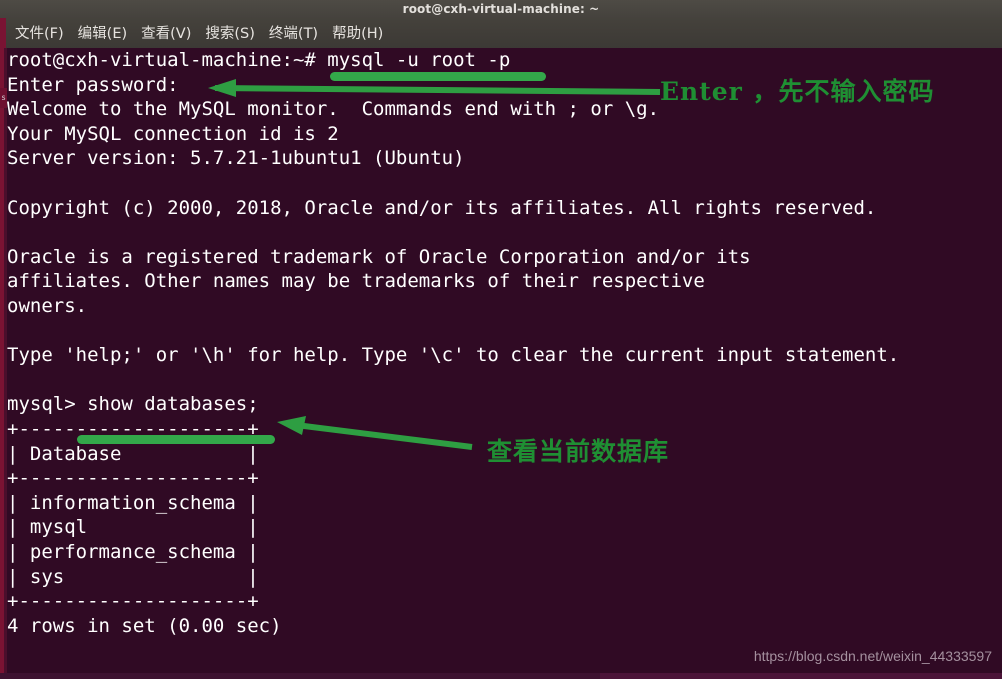 This screenshot has height=679, width=1002. What do you see at coordinates (5, 360) in the screenshot?
I see `window-left-edge-inner` at bounding box center [5, 360].